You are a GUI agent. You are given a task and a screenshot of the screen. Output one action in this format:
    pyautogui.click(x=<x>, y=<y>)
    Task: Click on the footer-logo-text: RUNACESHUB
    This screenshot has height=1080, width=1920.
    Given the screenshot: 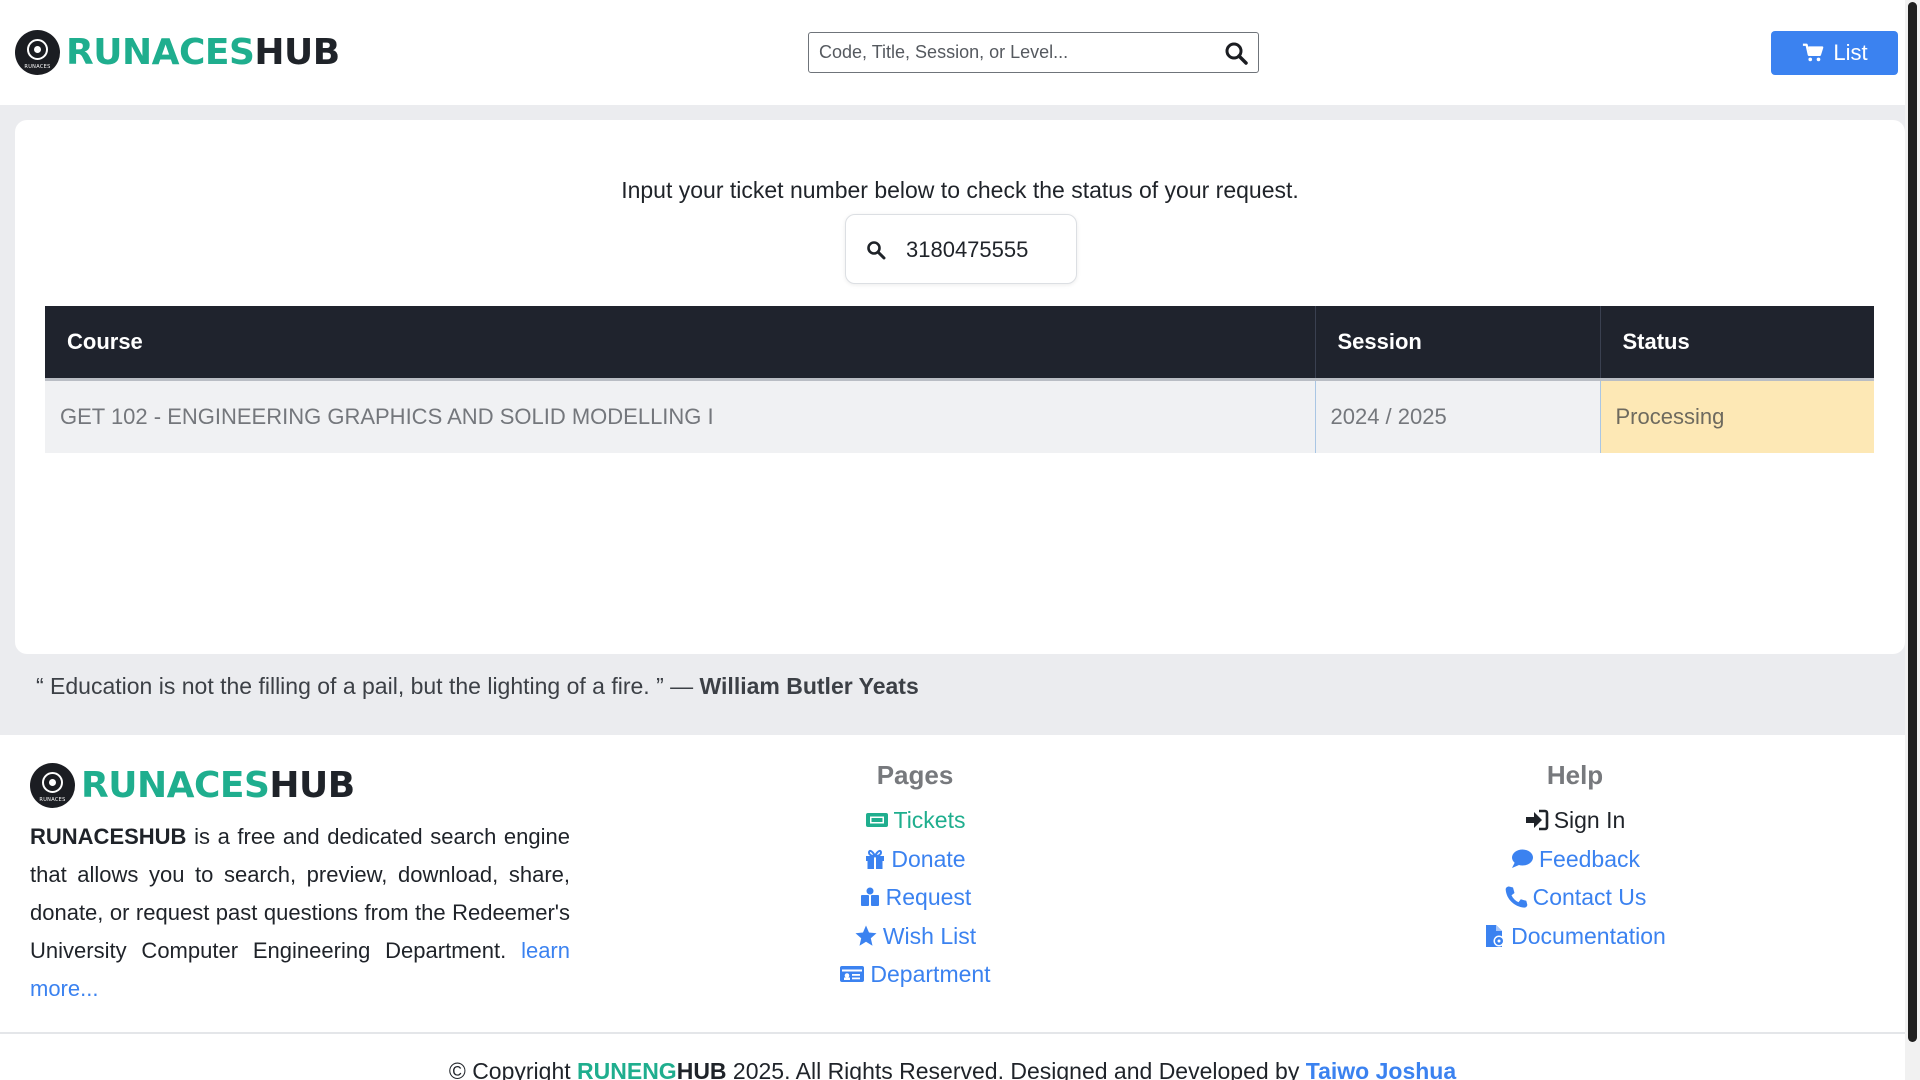 What is the action you would take?
    pyautogui.click(x=218, y=785)
    